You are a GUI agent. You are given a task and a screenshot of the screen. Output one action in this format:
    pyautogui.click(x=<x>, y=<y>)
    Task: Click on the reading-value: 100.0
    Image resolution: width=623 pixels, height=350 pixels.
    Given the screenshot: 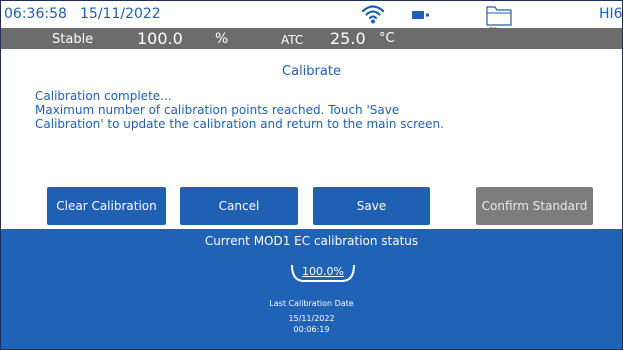 What is the action you would take?
    pyautogui.click(x=160, y=38)
    